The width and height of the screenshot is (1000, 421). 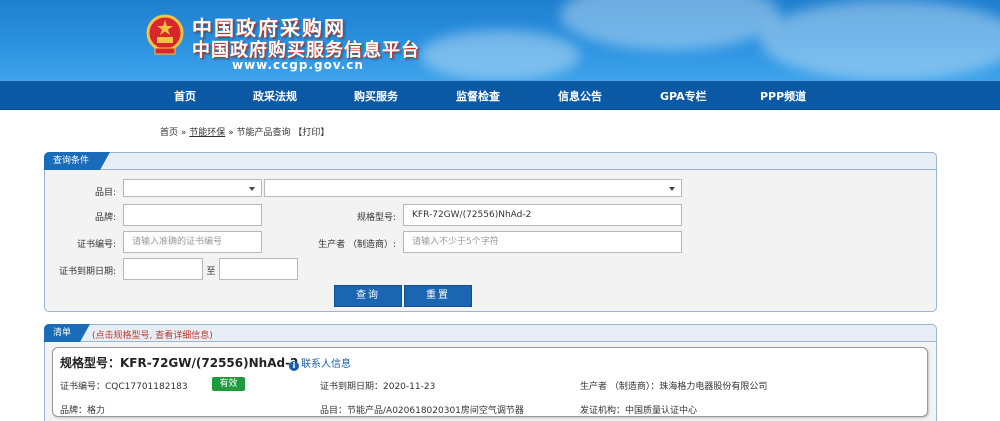 What do you see at coordinates (357, 245) in the screenshot?
I see `producer-label: 生产者 （制造商）:` at bounding box center [357, 245].